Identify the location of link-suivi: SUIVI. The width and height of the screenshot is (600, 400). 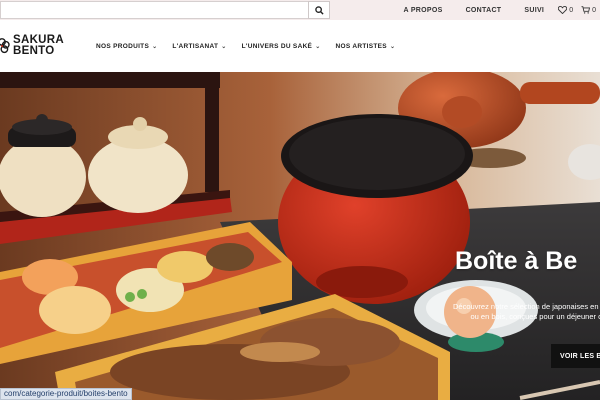
(534, 10).